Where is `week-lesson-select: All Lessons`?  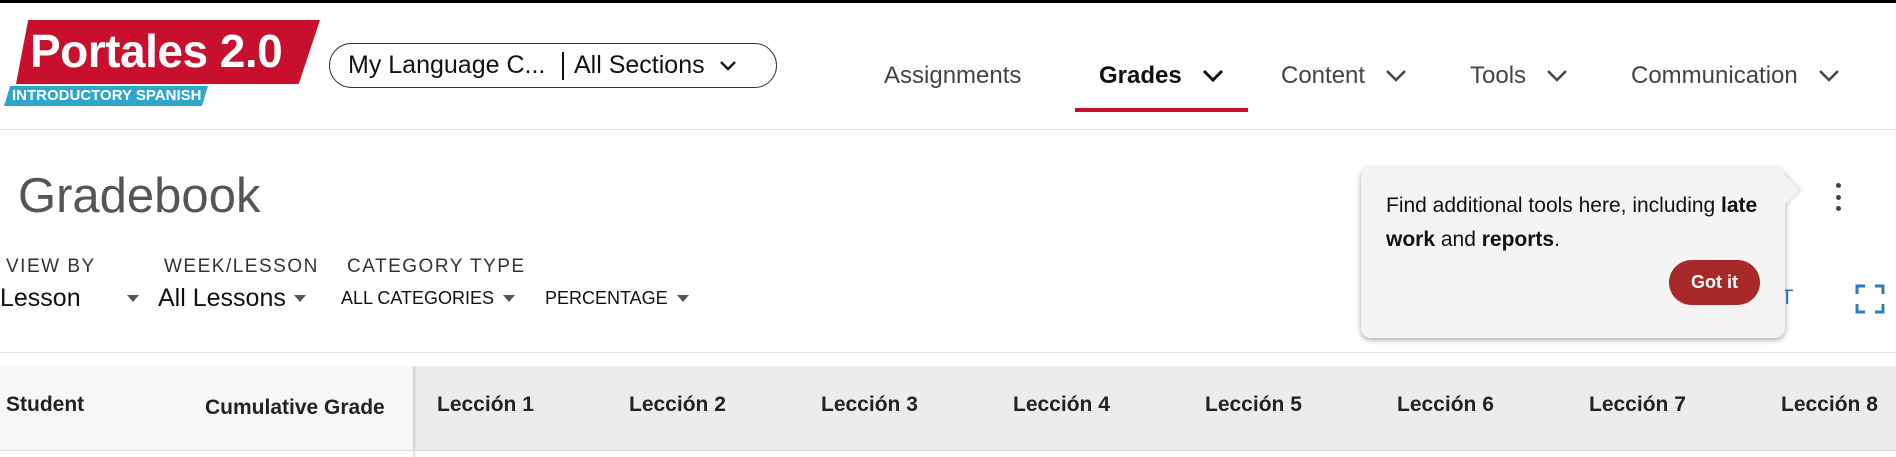
week-lesson-select: All Lessons is located at coordinates (232, 298).